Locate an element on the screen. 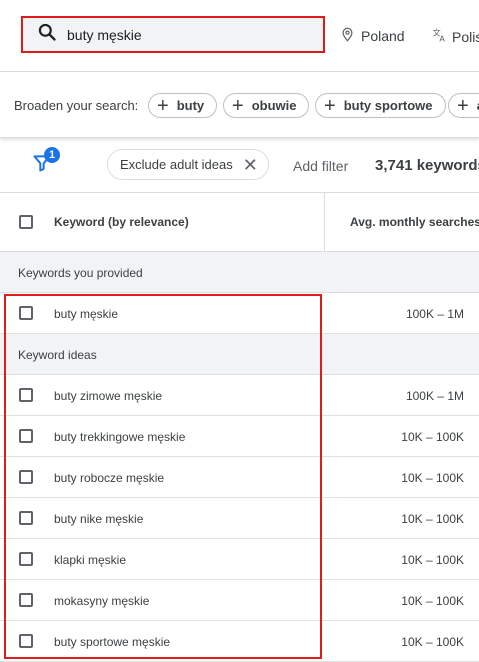 This screenshot has height=662, width=479. table-row: klapki męskie 10K – 100K is located at coordinates (239, 559).